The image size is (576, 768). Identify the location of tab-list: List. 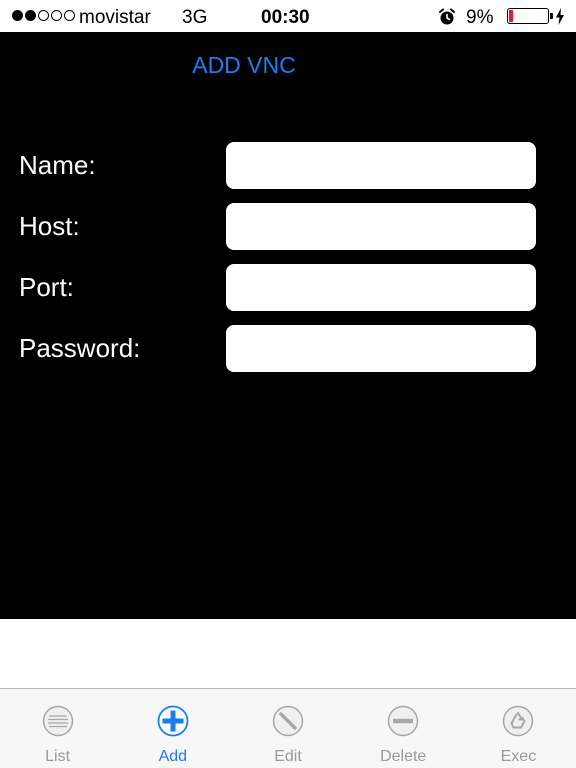
(57, 728).